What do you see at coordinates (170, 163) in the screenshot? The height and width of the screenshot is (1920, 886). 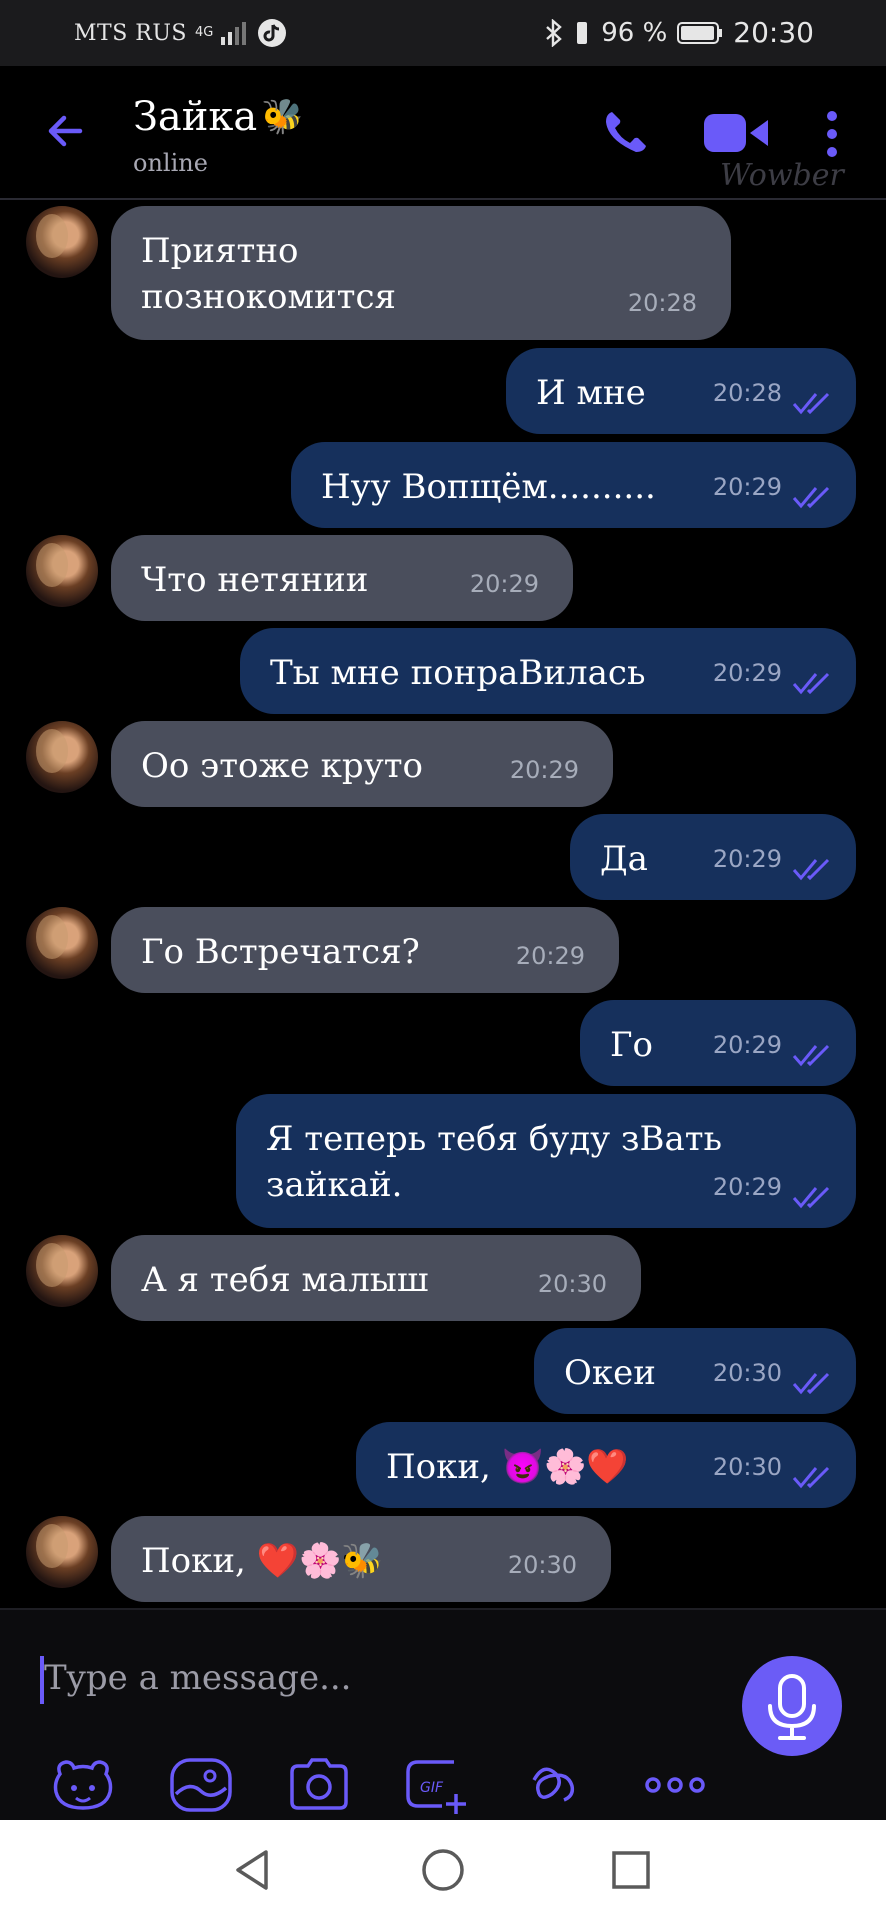 I see `contact-status: online` at bounding box center [170, 163].